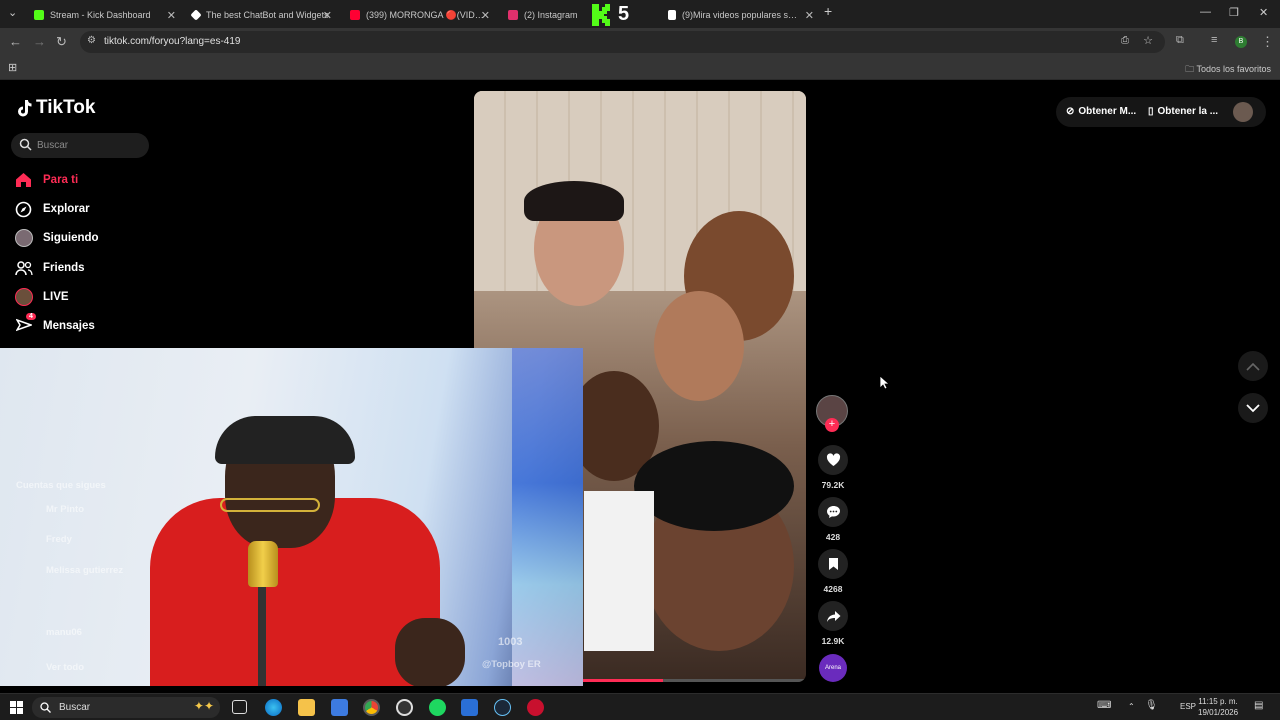  Describe the element at coordinates (41, 297) in the screenshot. I see `nav-live: LIVE` at that location.